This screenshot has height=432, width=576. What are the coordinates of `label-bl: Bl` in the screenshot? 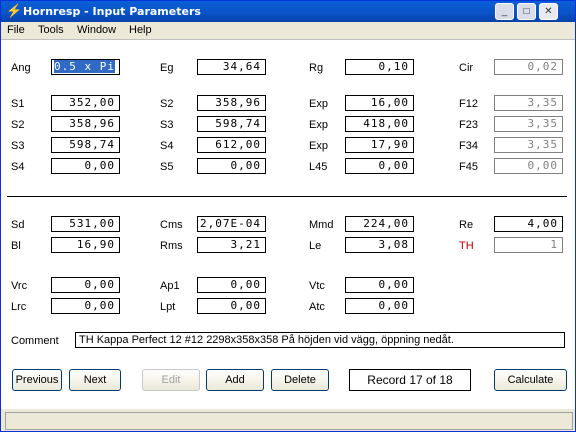 It's located at (16, 246).